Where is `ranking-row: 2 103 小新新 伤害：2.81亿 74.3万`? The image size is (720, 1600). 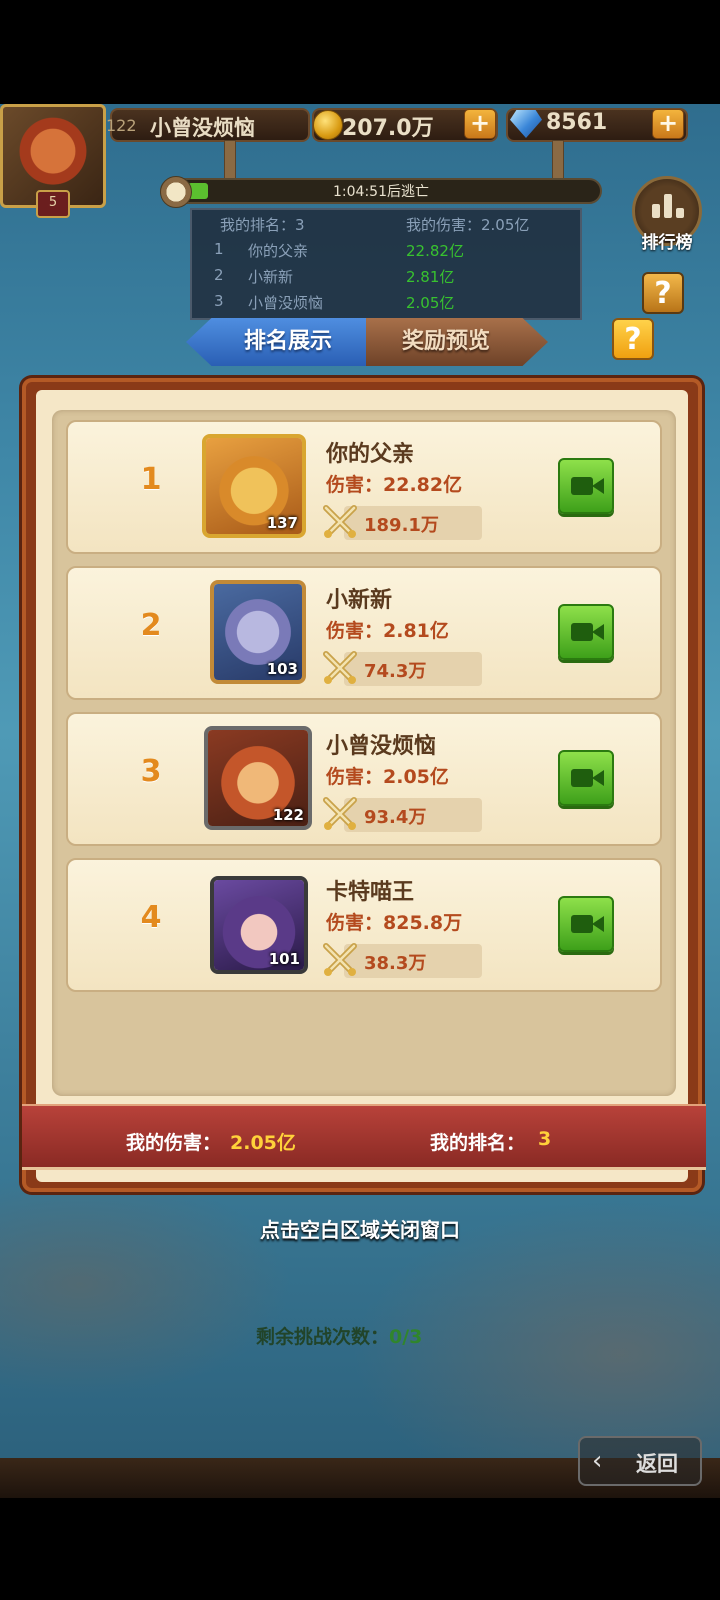 ranking-row: 2 103 小新新 伤害：2.81亿 74.3万 is located at coordinates (364, 633).